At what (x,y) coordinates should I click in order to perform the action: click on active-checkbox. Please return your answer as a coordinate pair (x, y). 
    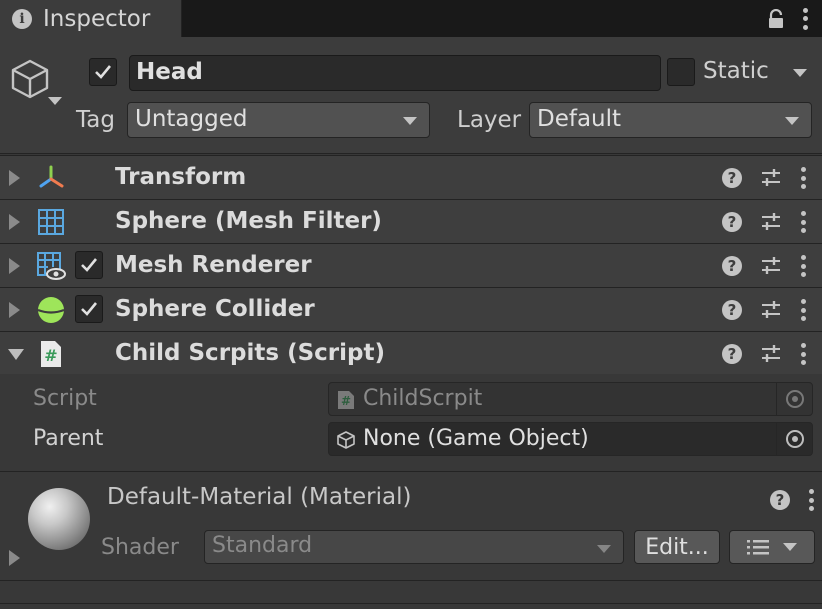
    Looking at the image, I should click on (103, 72).